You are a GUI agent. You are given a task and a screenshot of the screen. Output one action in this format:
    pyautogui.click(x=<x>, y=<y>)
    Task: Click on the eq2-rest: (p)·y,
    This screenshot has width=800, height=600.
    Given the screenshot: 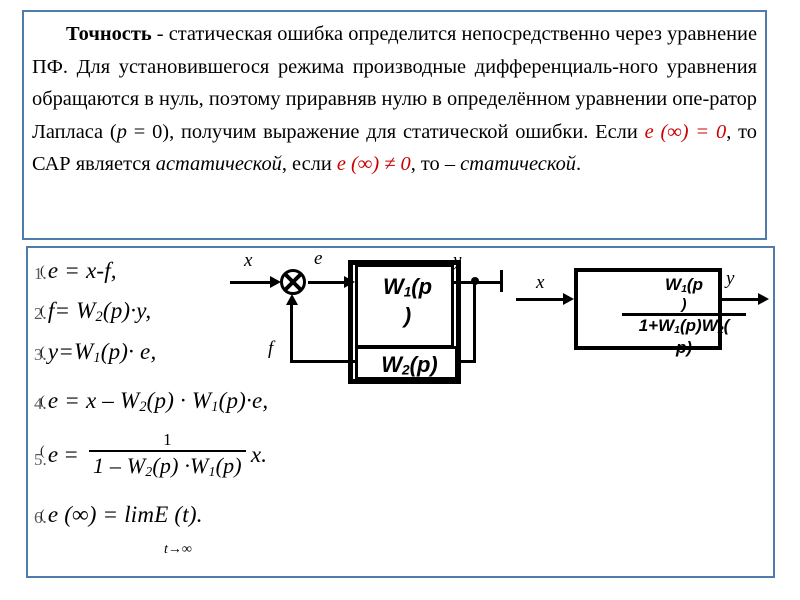 What is the action you would take?
    pyautogui.click(x=127, y=310)
    